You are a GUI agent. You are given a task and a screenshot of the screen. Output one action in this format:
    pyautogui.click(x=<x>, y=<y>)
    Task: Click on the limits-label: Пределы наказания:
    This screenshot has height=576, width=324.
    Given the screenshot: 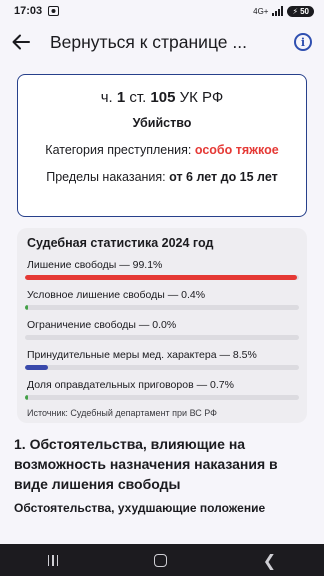 What is the action you would take?
    pyautogui.click(x=106, y=177)
    